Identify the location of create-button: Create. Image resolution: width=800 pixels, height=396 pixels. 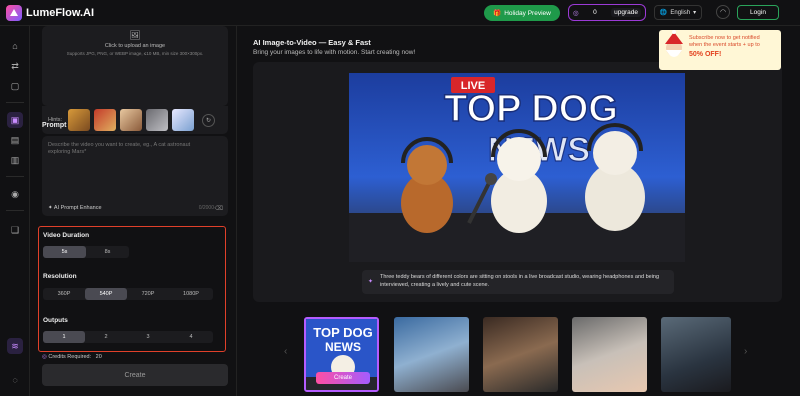
(135, 375).